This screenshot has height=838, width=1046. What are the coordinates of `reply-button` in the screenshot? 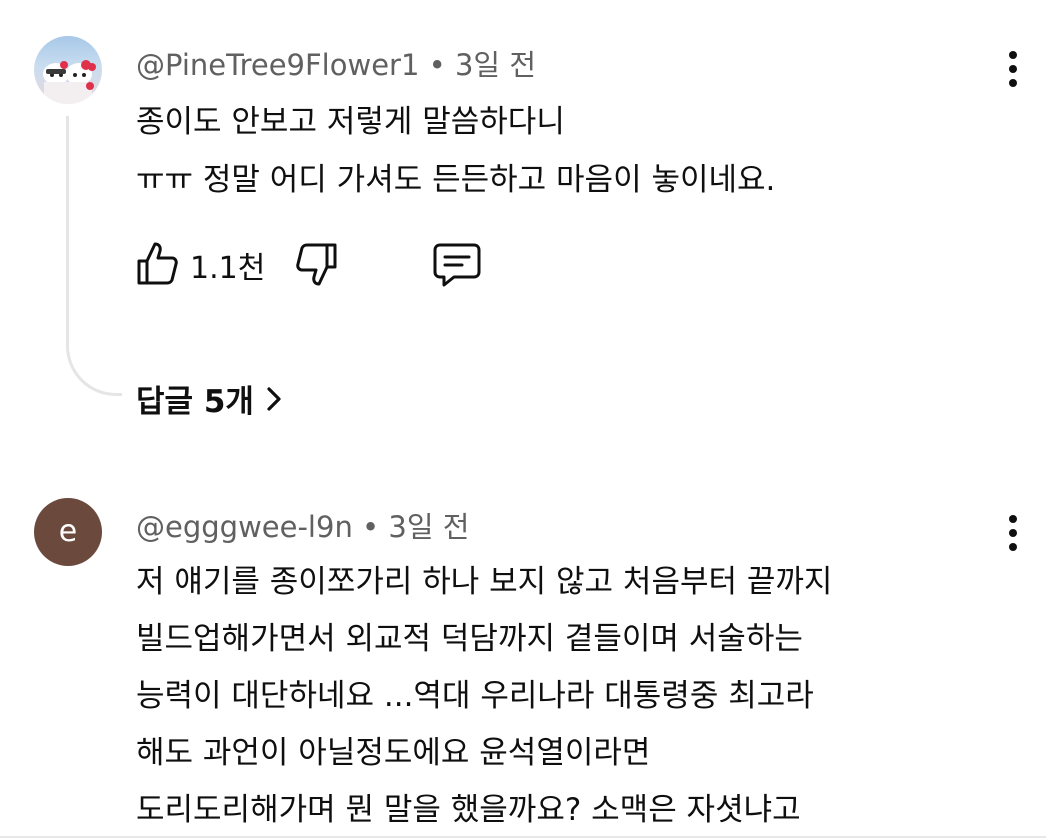 It's located at (457, 267).